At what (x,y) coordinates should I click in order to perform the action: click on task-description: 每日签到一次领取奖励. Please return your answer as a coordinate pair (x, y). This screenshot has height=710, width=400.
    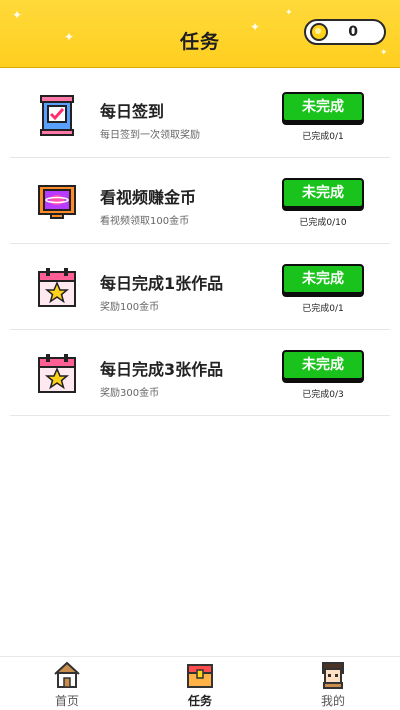
    Looking at the image, I should click on (150, 135).